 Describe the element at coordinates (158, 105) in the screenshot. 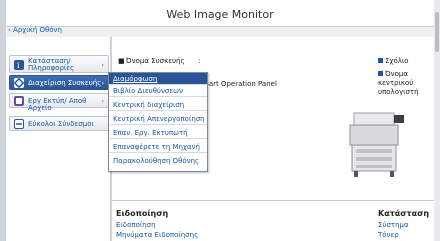

I see `menu-item-central-management: Κεντρική διαχείριση` at that location.